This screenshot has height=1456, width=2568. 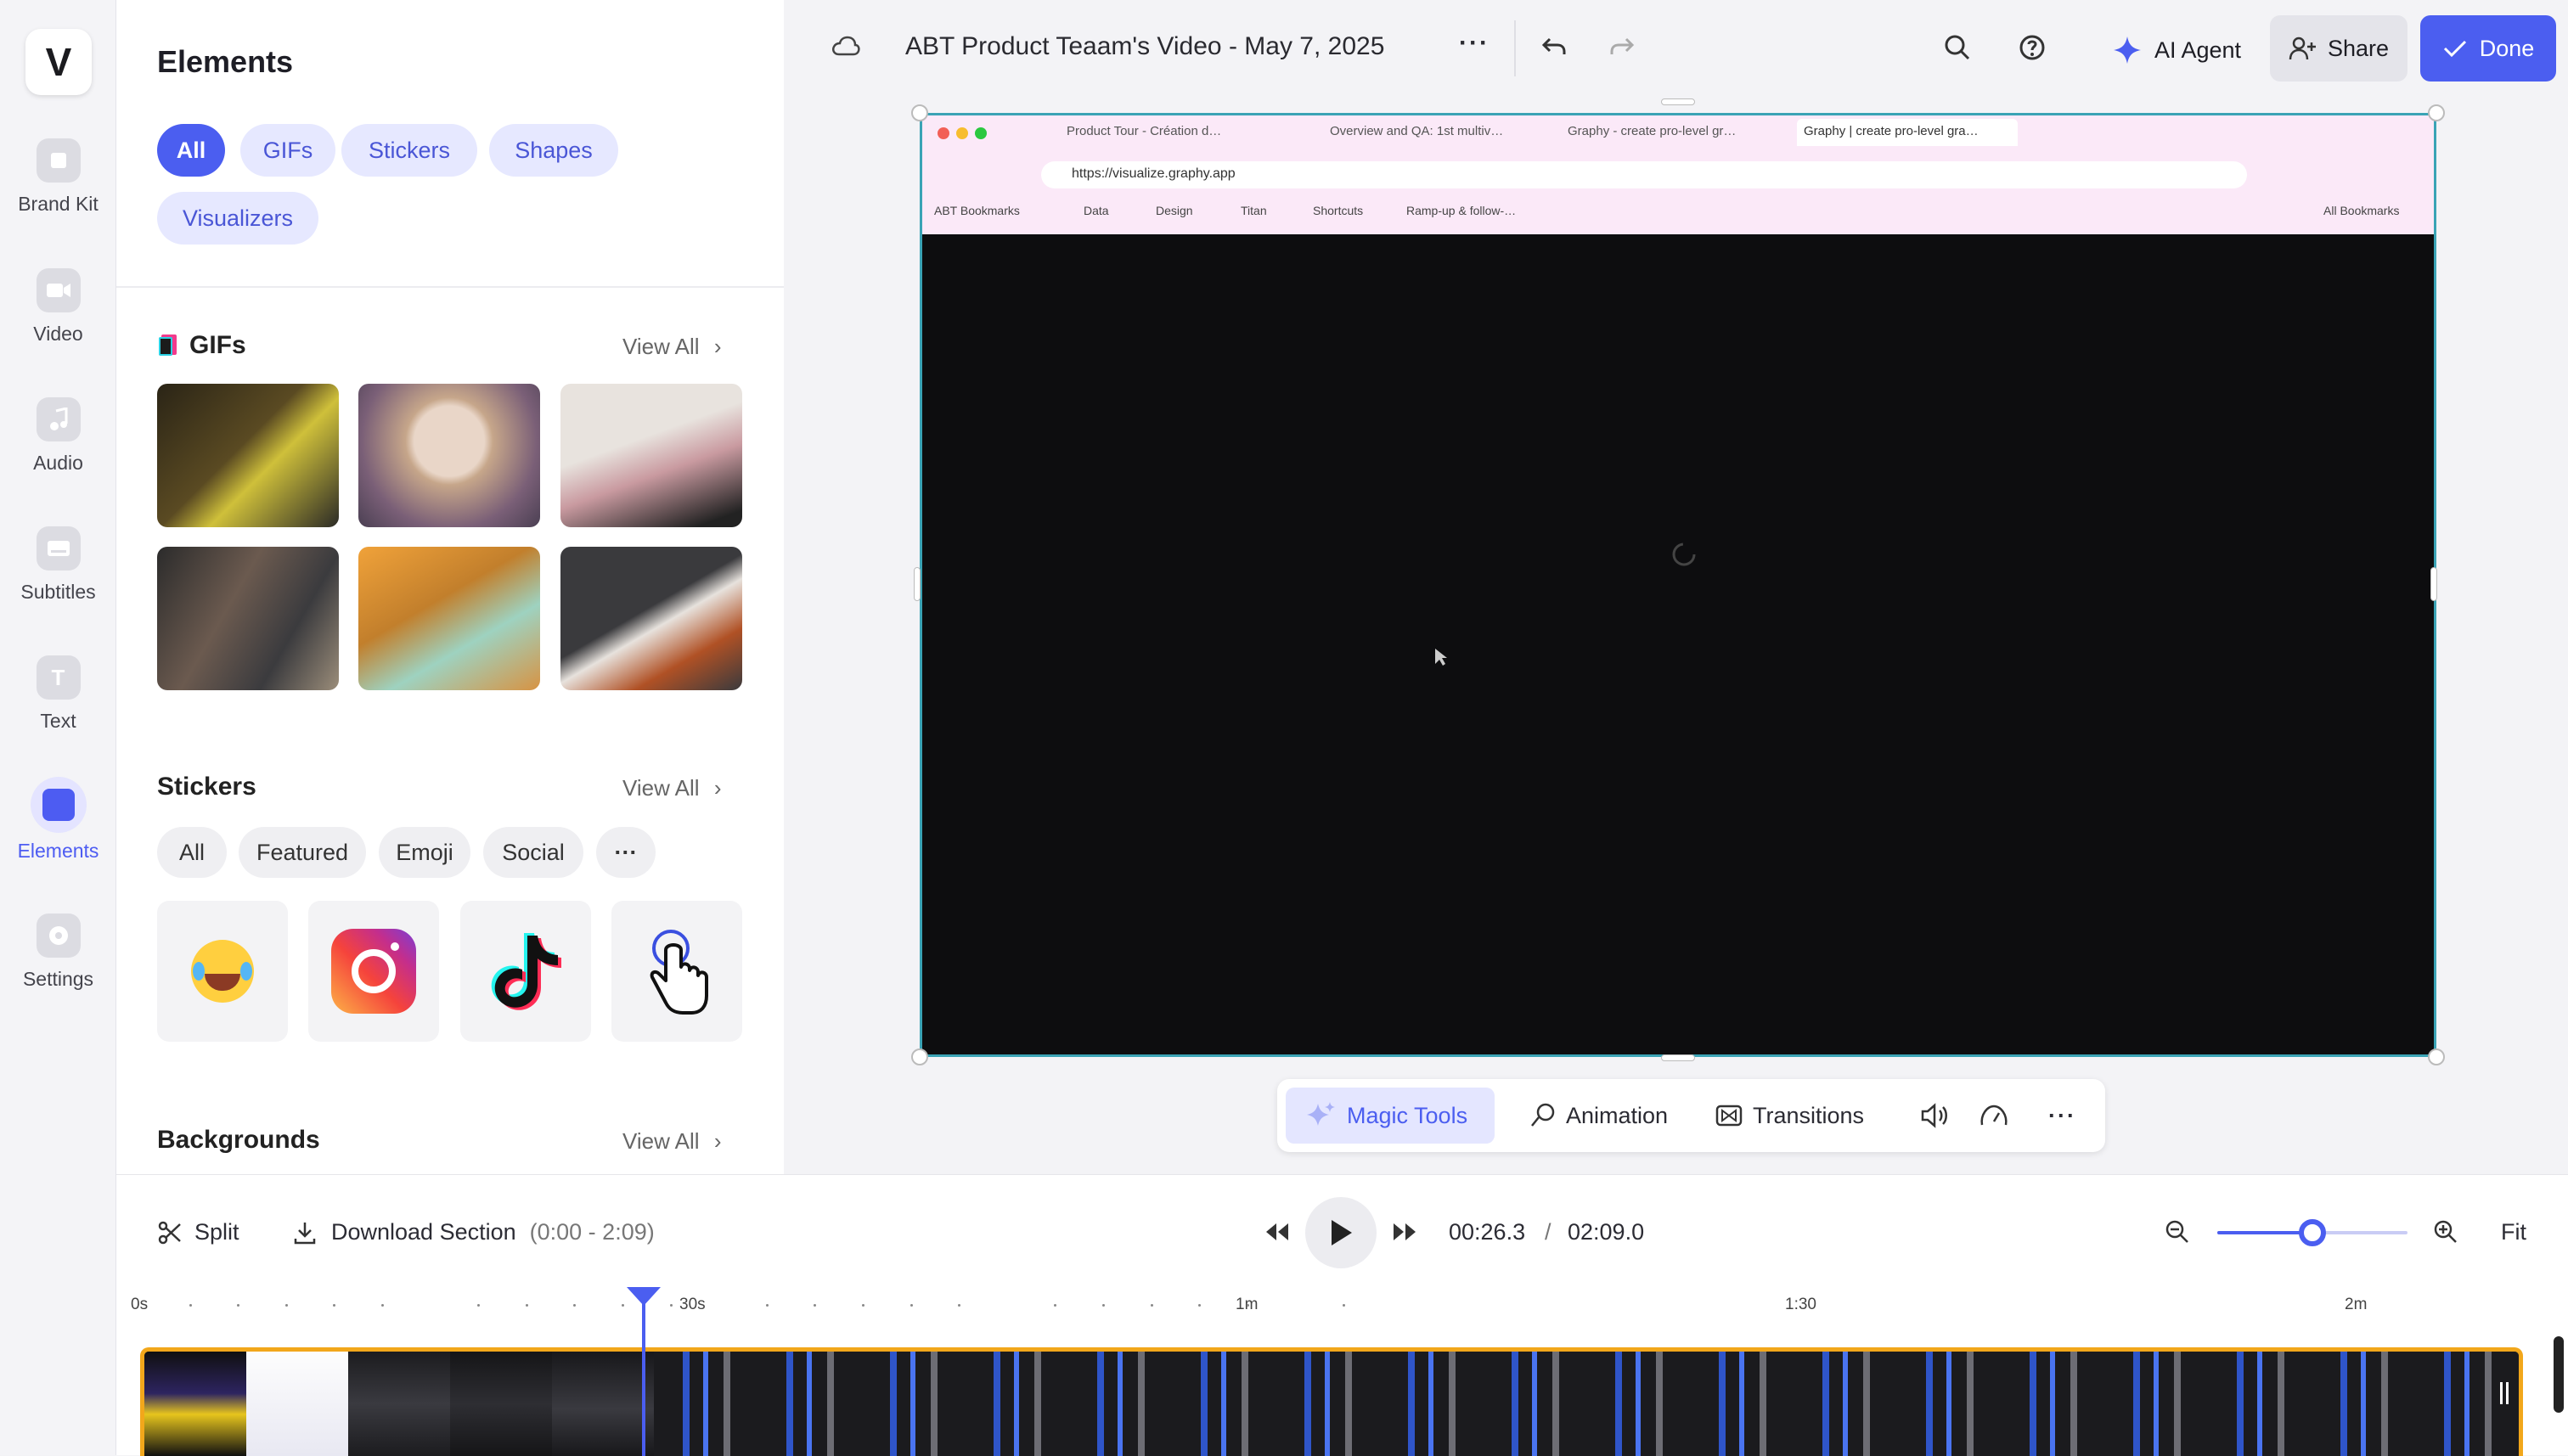 What do you see at coordinates (424, 852) in the screenshot?
I see `sticker-filter-emoji: Emoji` at bounding box center [424, 852].